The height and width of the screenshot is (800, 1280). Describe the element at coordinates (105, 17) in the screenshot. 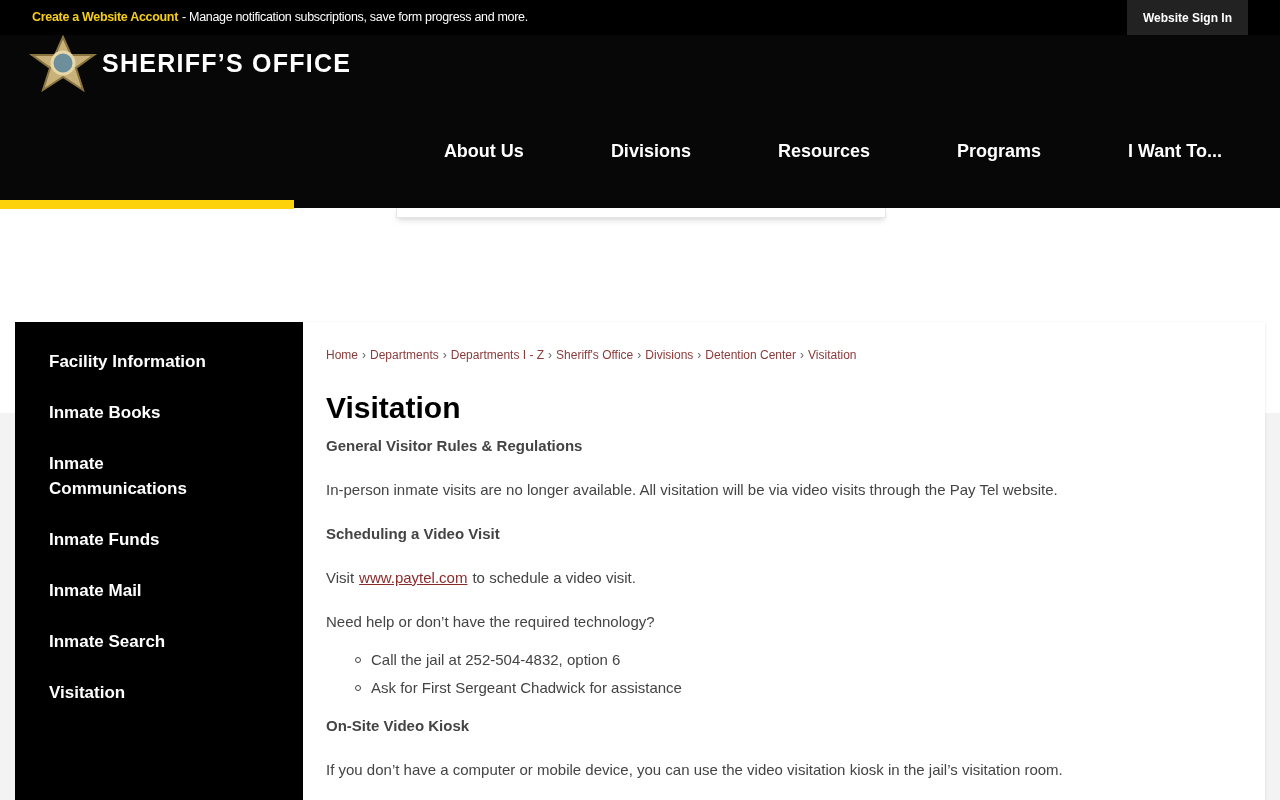

I see `create-account-link: Create a Website Account` at that location.